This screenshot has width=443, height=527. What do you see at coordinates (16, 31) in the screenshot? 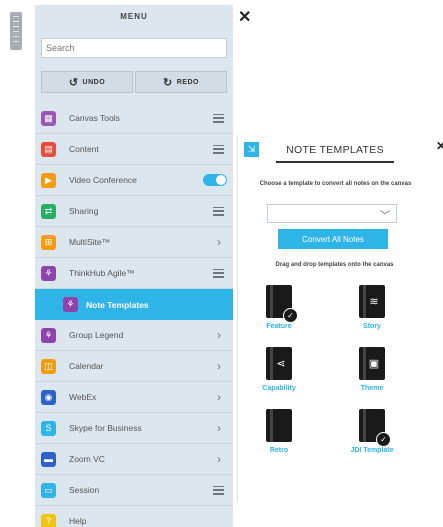
I see `drag-handle` at bounding box center [16, 31].